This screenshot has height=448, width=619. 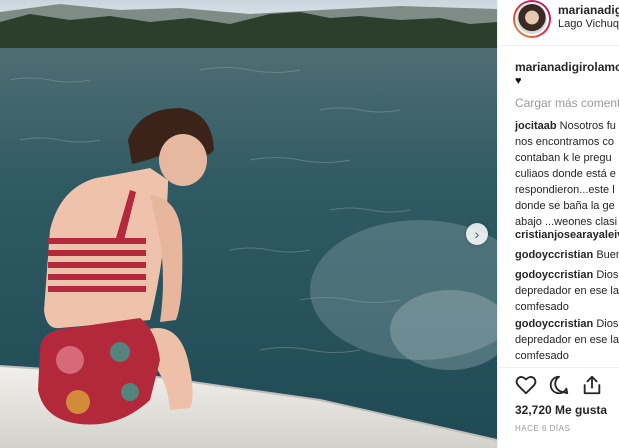 I want to click on post-actions: 32,720 Me gusta HACE 6 DÍAS, so click(x=558, y=407).